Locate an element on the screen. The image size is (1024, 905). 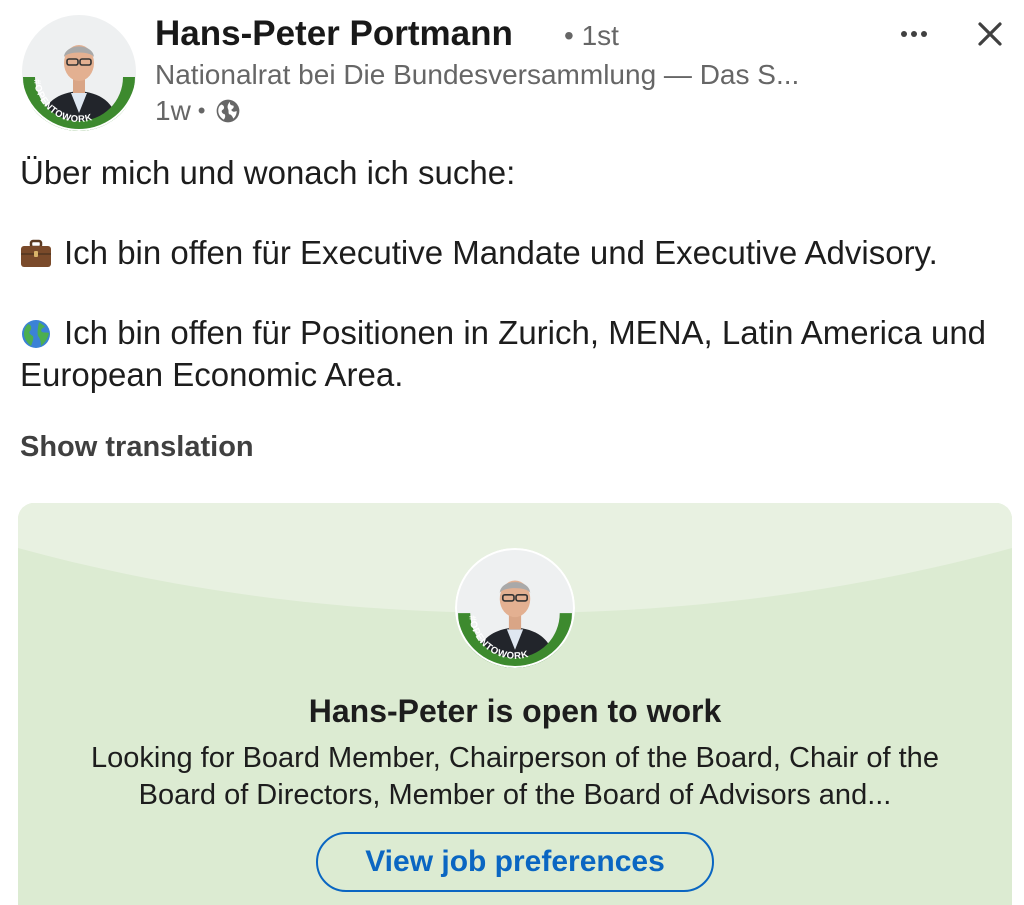
globe-americas-icon is located at coordinates (36, 334).